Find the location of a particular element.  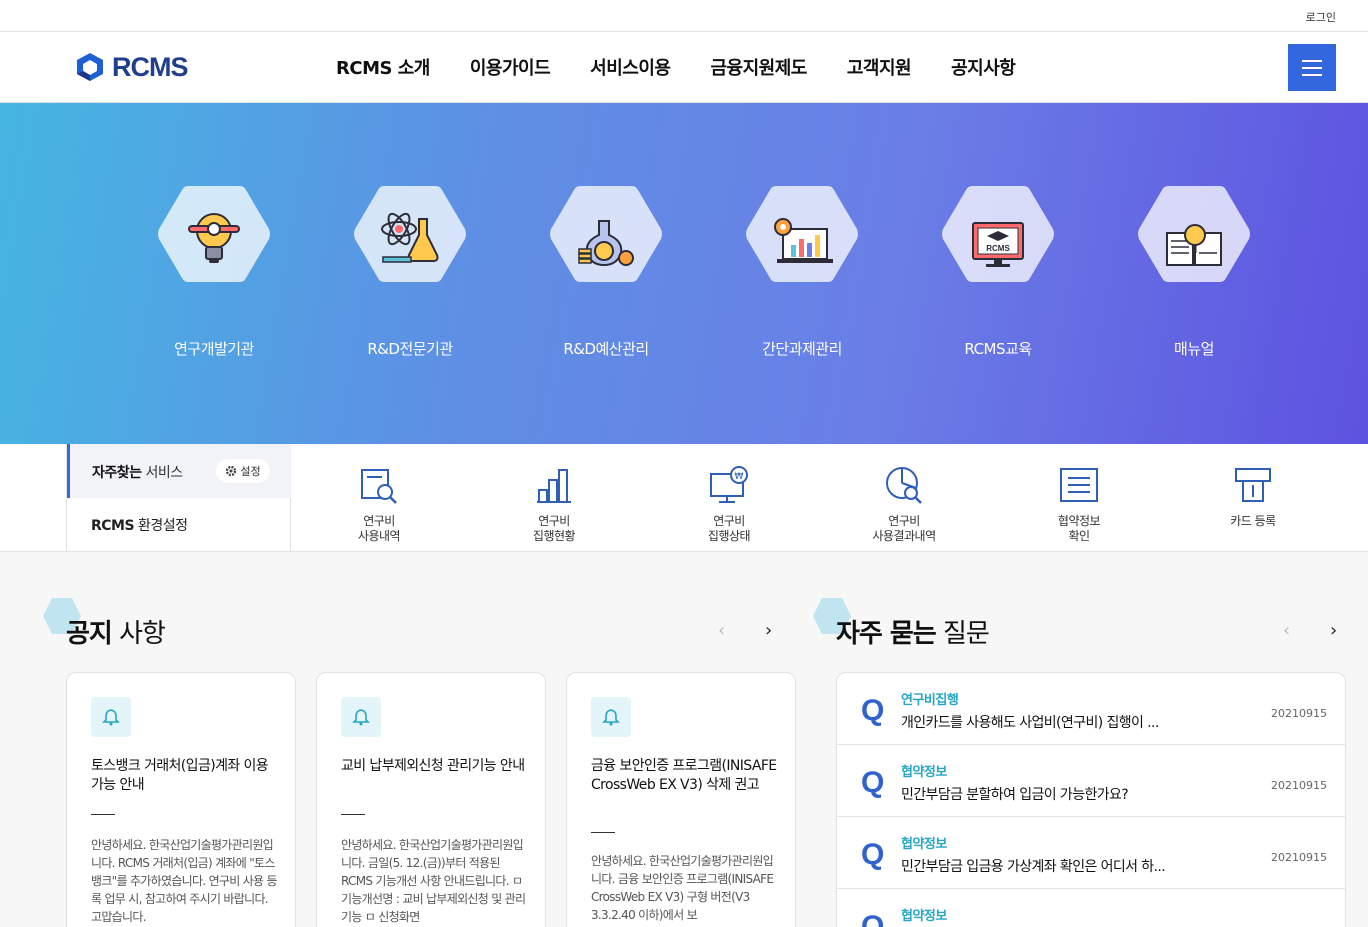

monitor-won-icon: ₩ is located at coordinates (729, 484).